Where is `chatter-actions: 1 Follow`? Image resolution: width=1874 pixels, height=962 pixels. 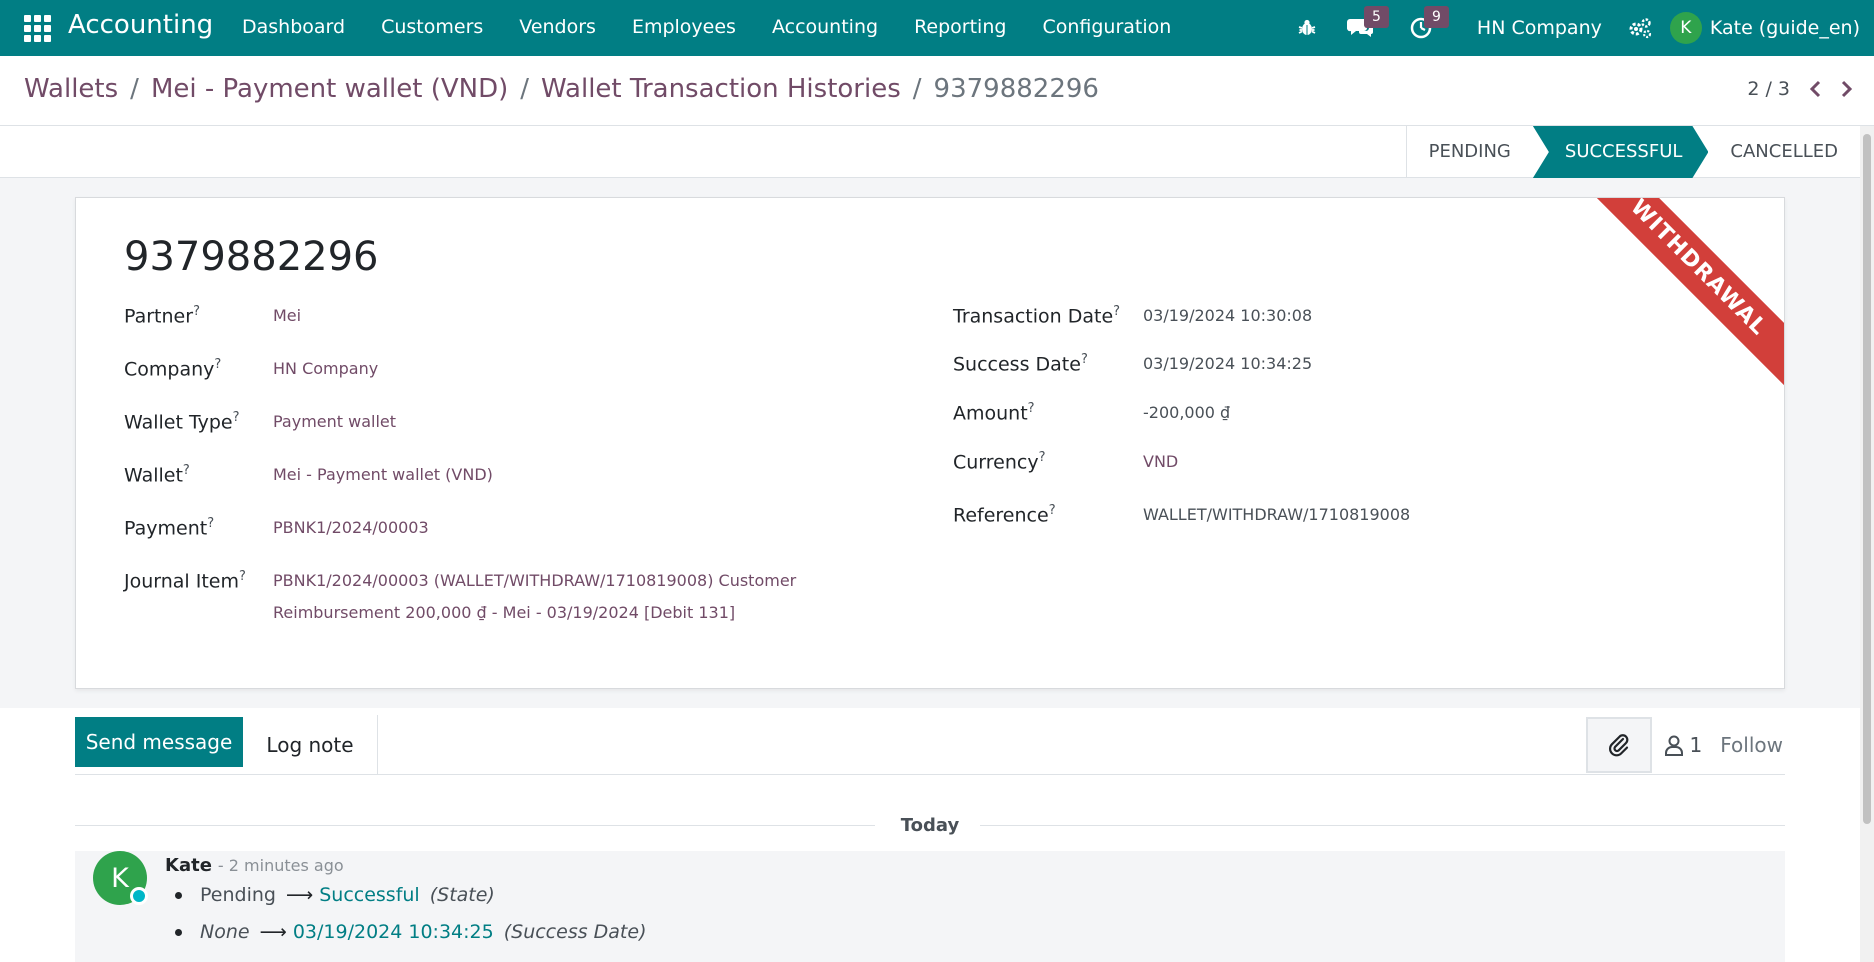
chatter-actions: 1 Follow is located at coordinates (1685, 745).